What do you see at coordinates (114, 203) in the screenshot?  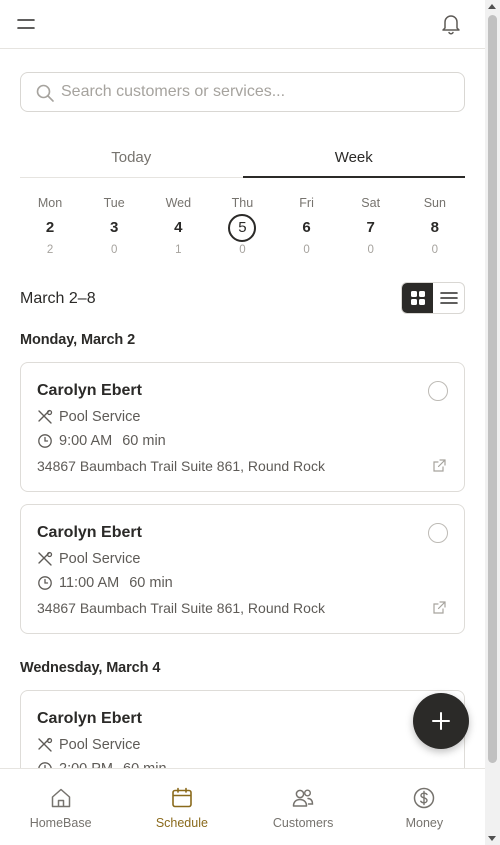 I see `day-name: Tue` at bounding box center [114, 203].